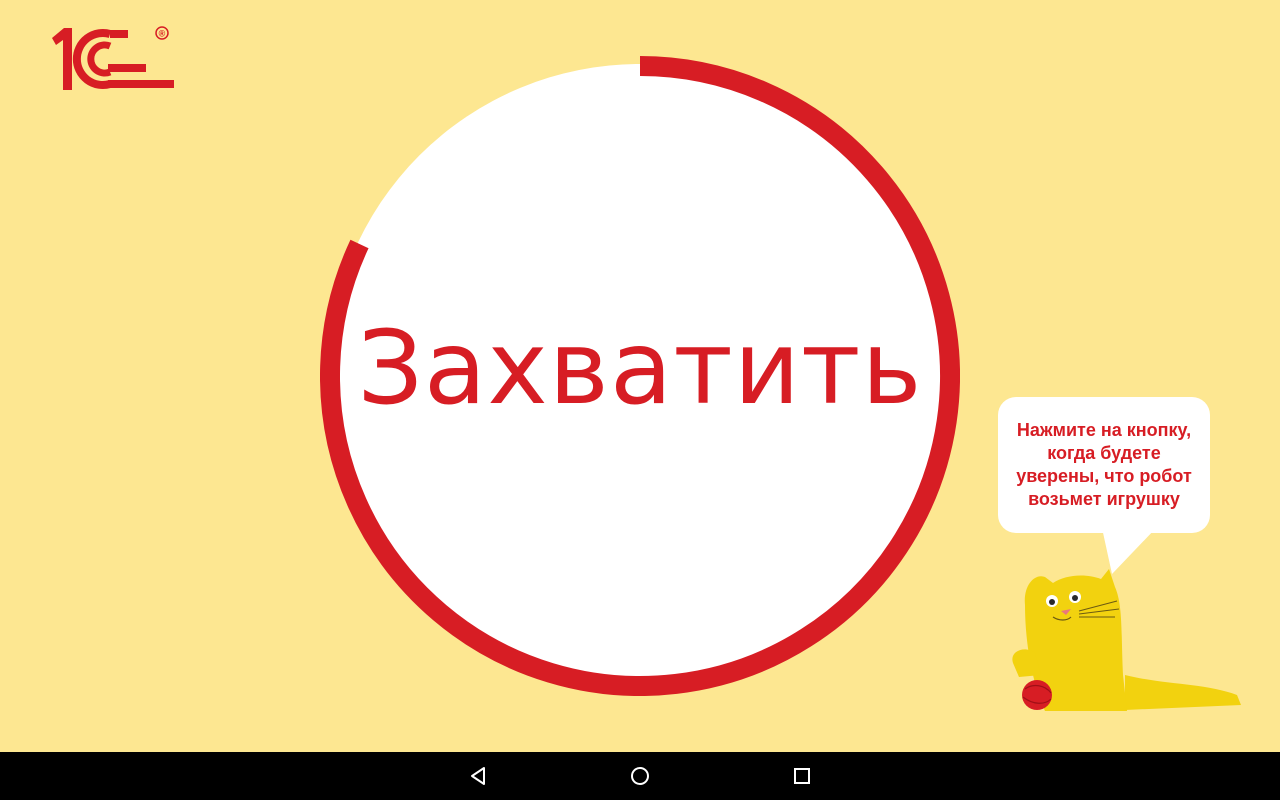 This screenshot has width=1280, height=800. Describe the element at coordinates (1126, 640) in the screenshot. I see `cat-mascot` at that location.